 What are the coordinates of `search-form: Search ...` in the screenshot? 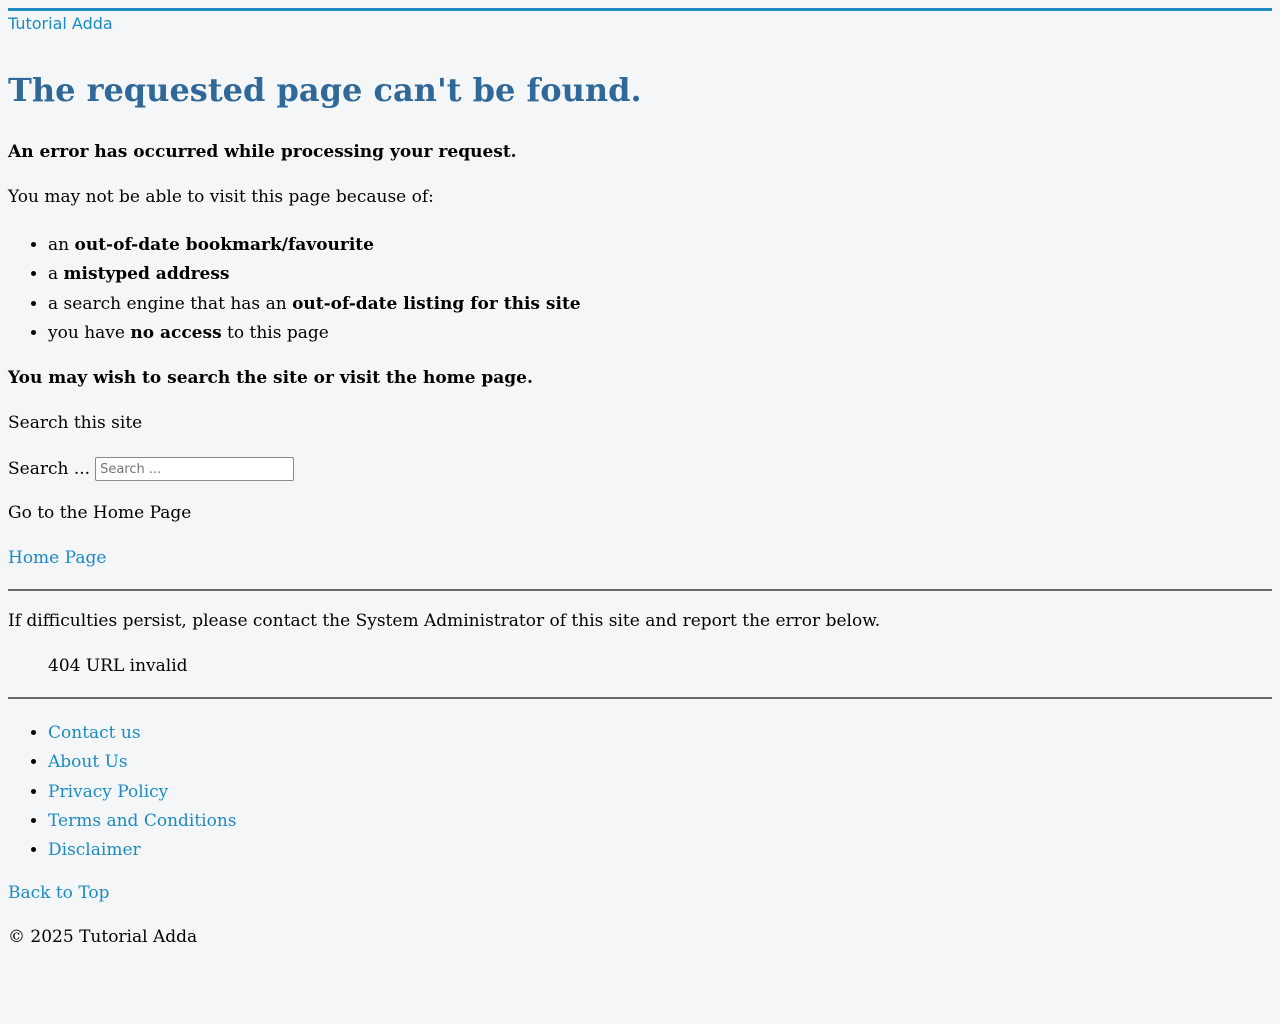 It's located at (640, 469).